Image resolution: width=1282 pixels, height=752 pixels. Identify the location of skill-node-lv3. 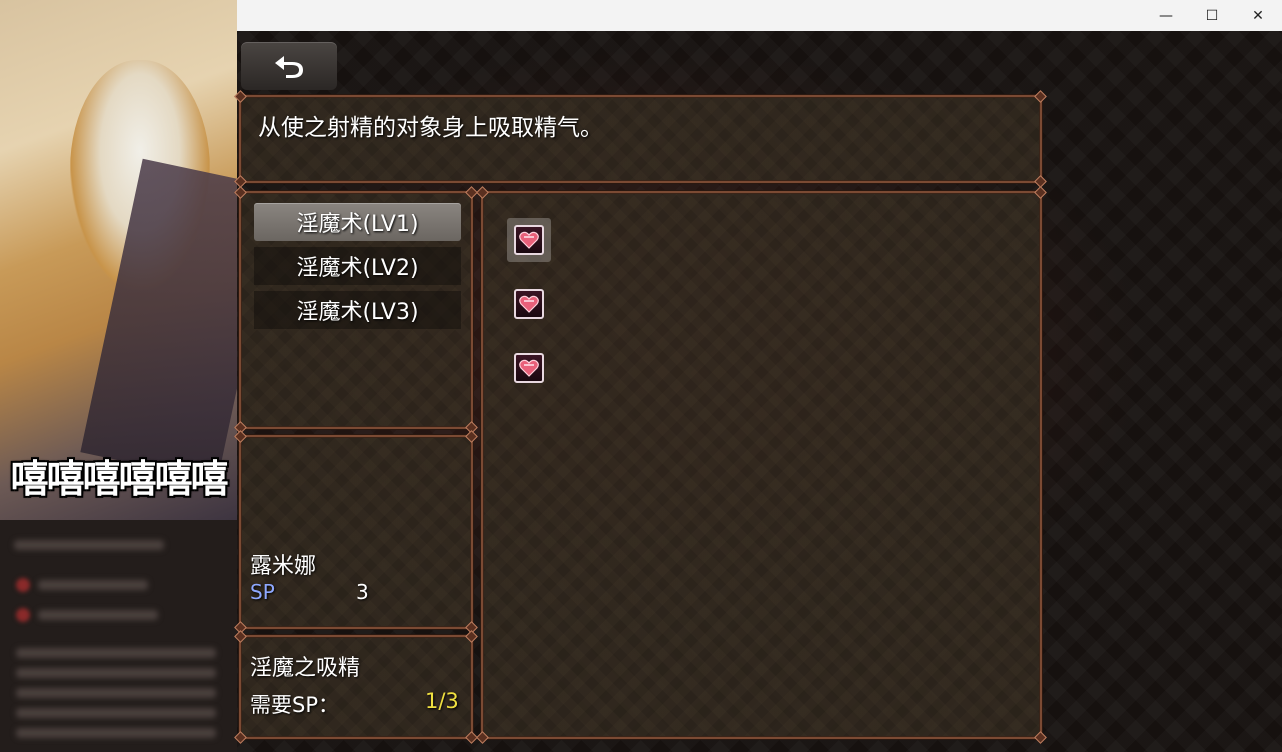
(529, 368).